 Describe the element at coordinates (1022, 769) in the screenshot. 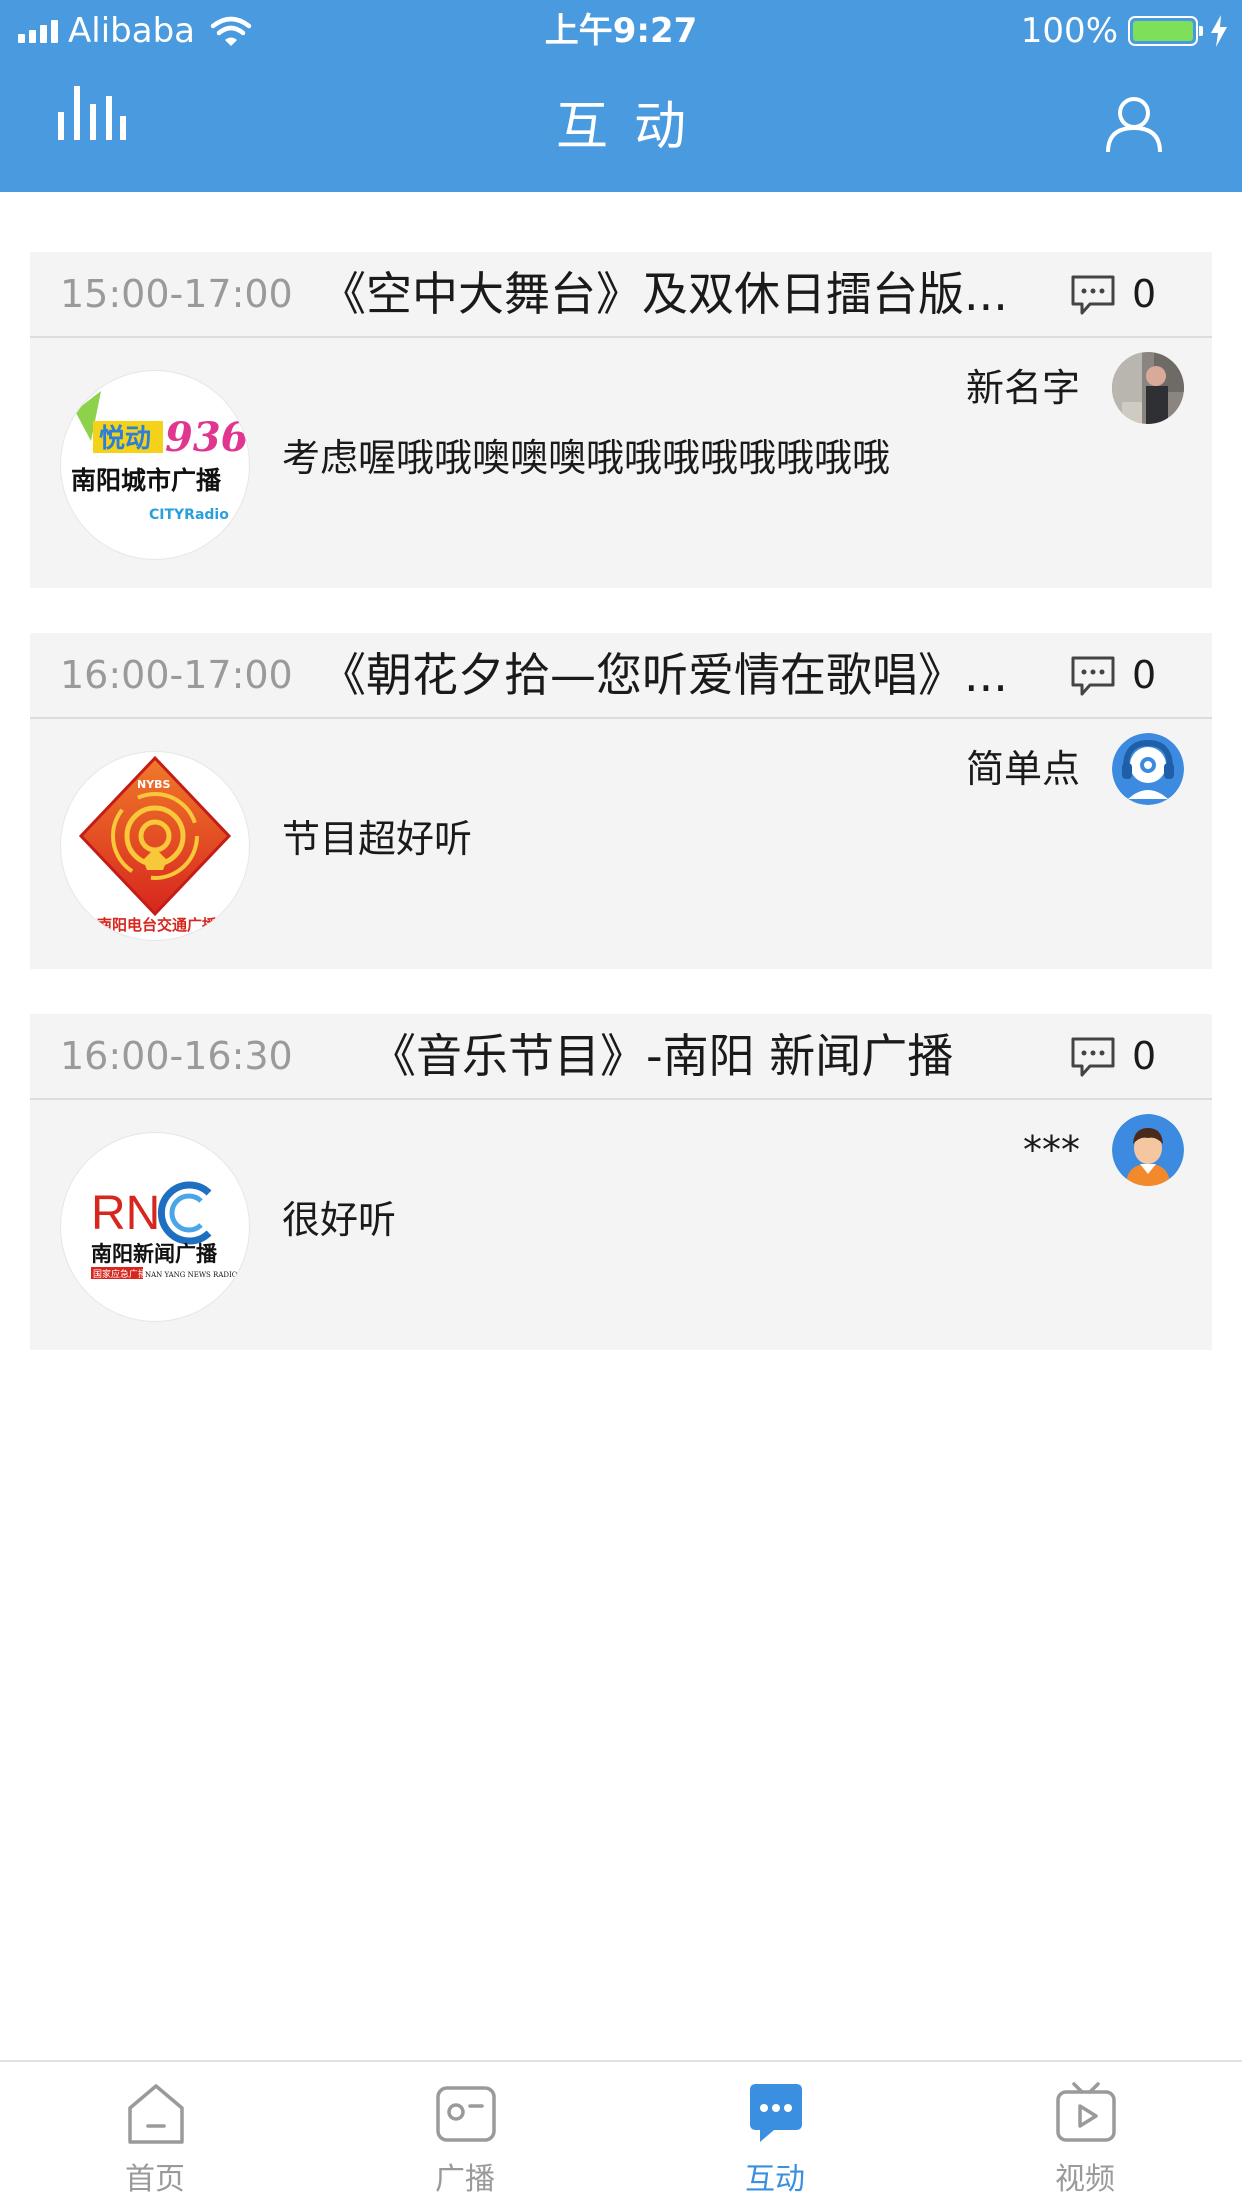

I see `user-name: 简单点` at that location.